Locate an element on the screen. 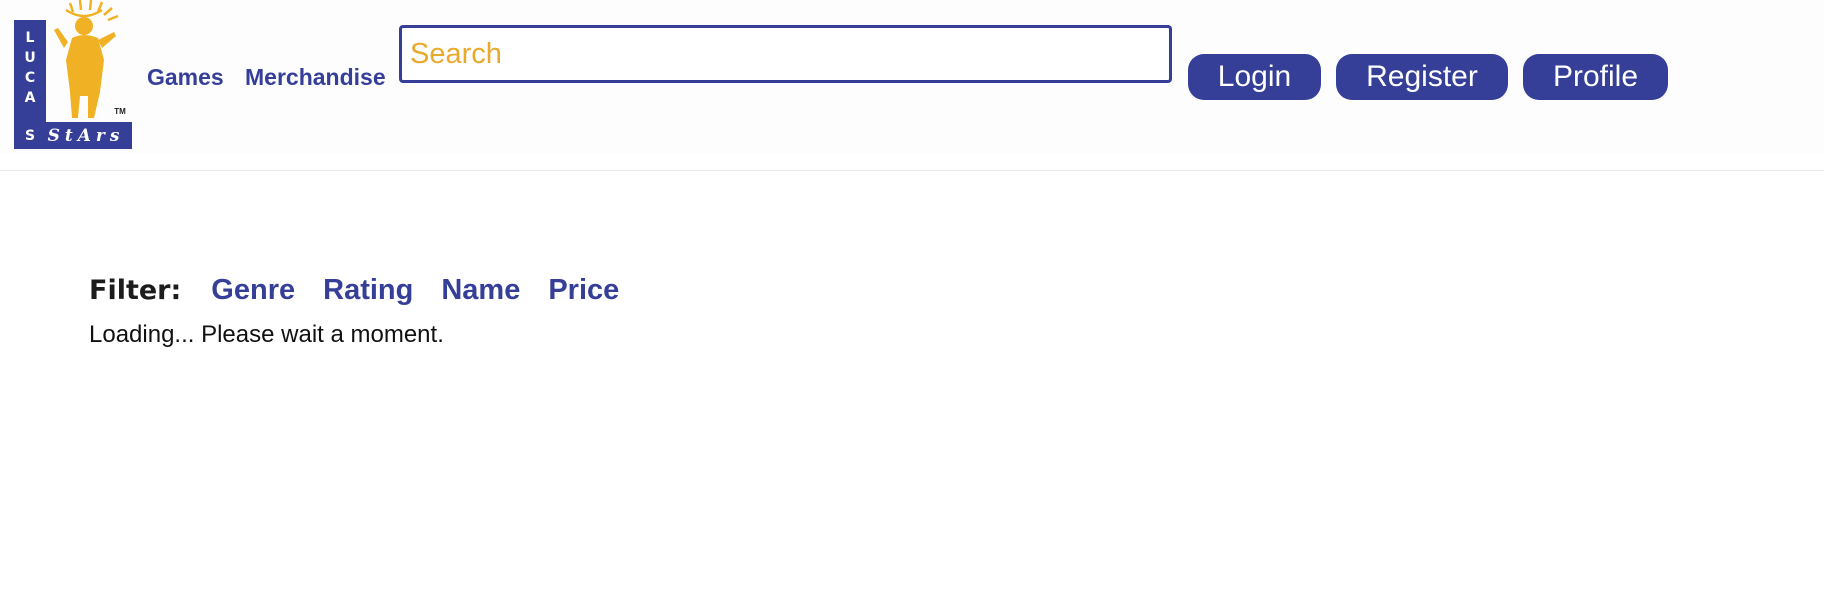 Image resolution: width=1824 pixels, height=601 pixels. filter-option-price: Price is located at coordinates (583, 290).